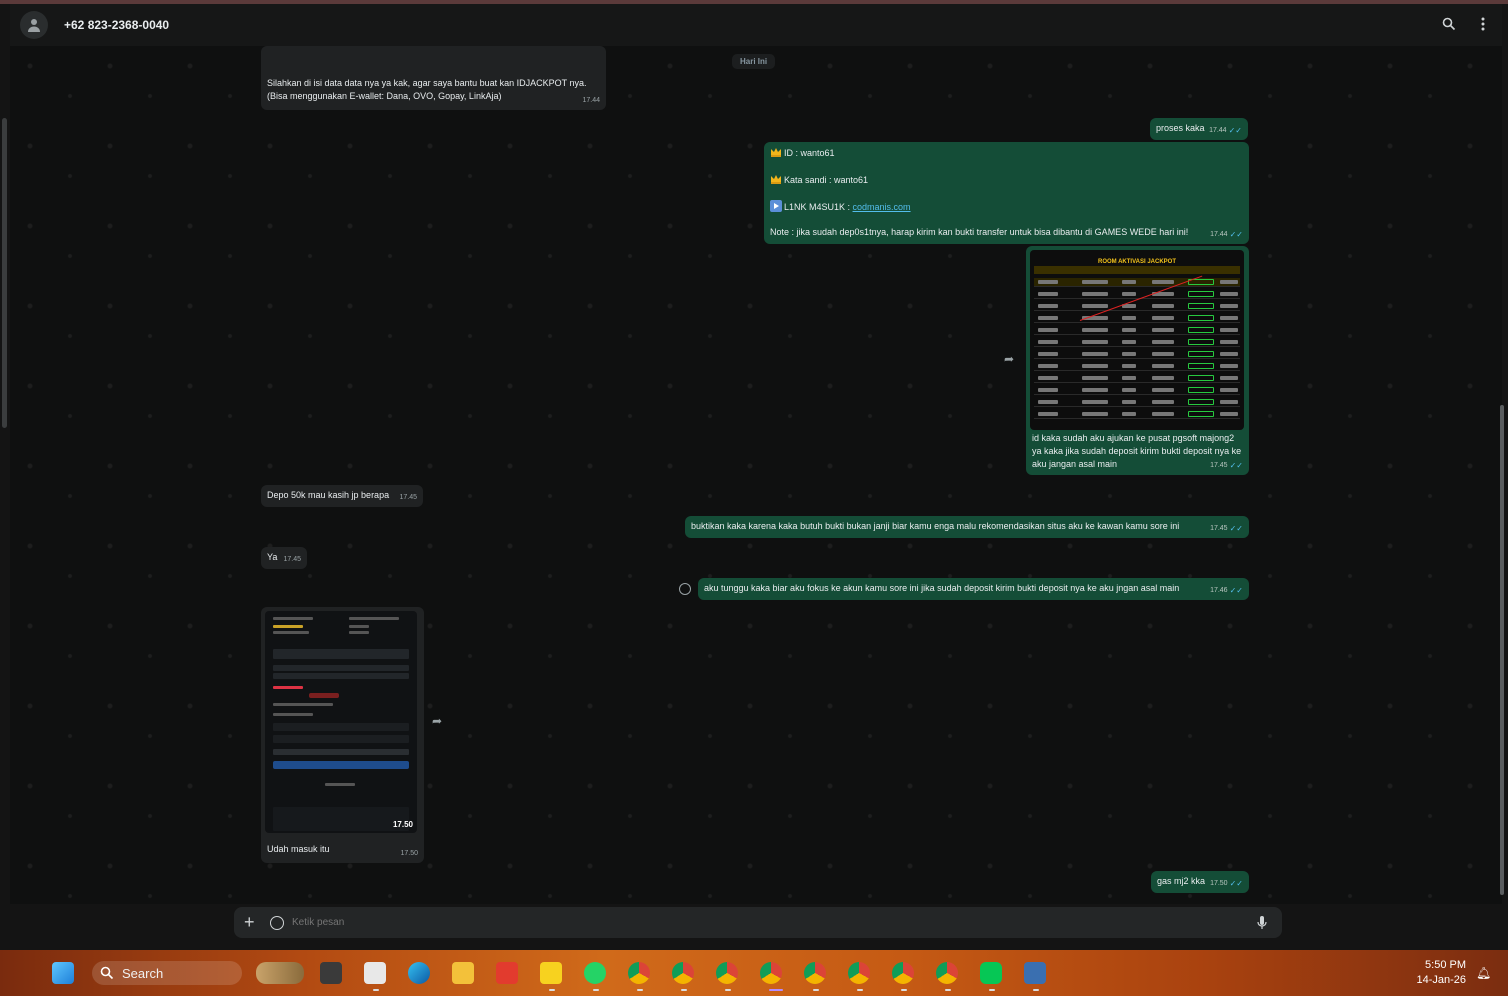 The height and width of the screenshot is (996, 1508). What do you see at coordinates (1483, 24) in the screenshot?
I see `menu-icon` at bounding box center [1483, 24].